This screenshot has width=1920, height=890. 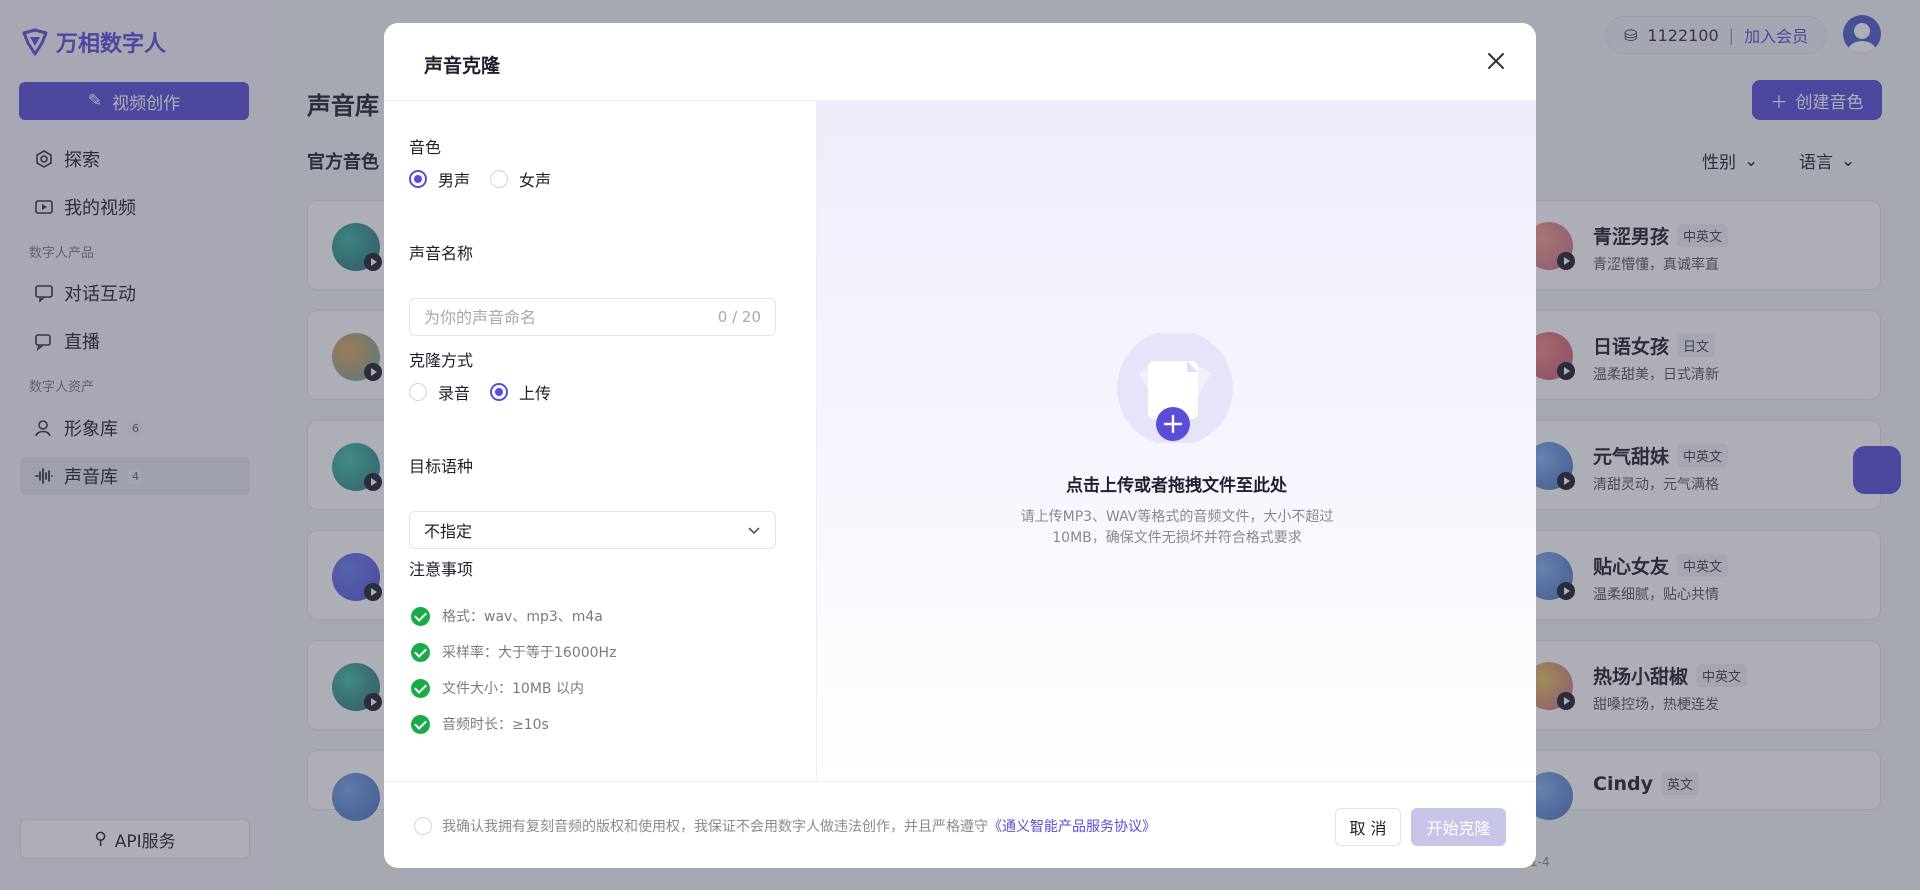 I want to click on target-language-label: 目标语种, so click(x=441, y=466).